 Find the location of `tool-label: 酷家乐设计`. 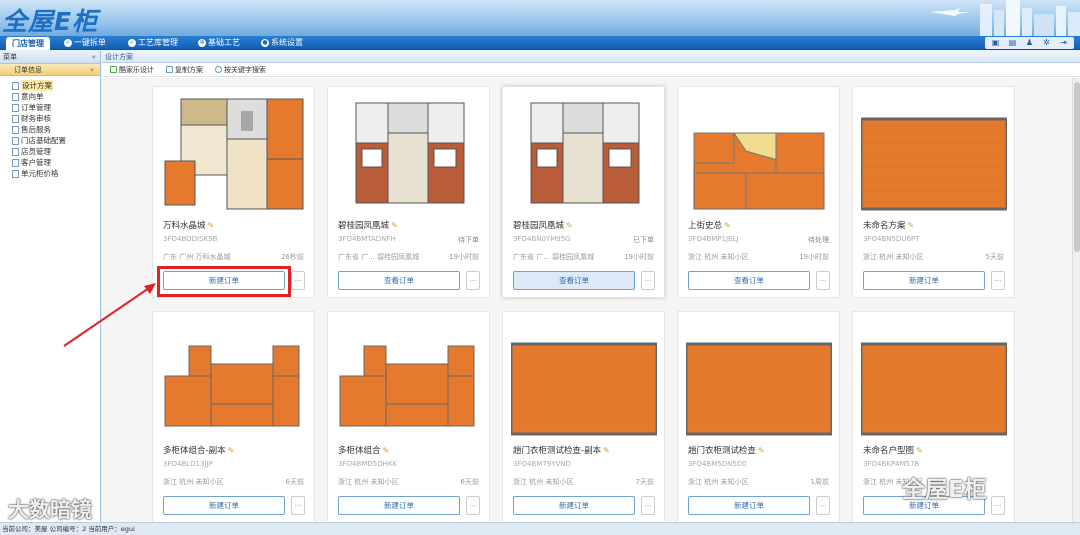

tool-label: 酷家乐设计 is located at coordinates (136, 69).